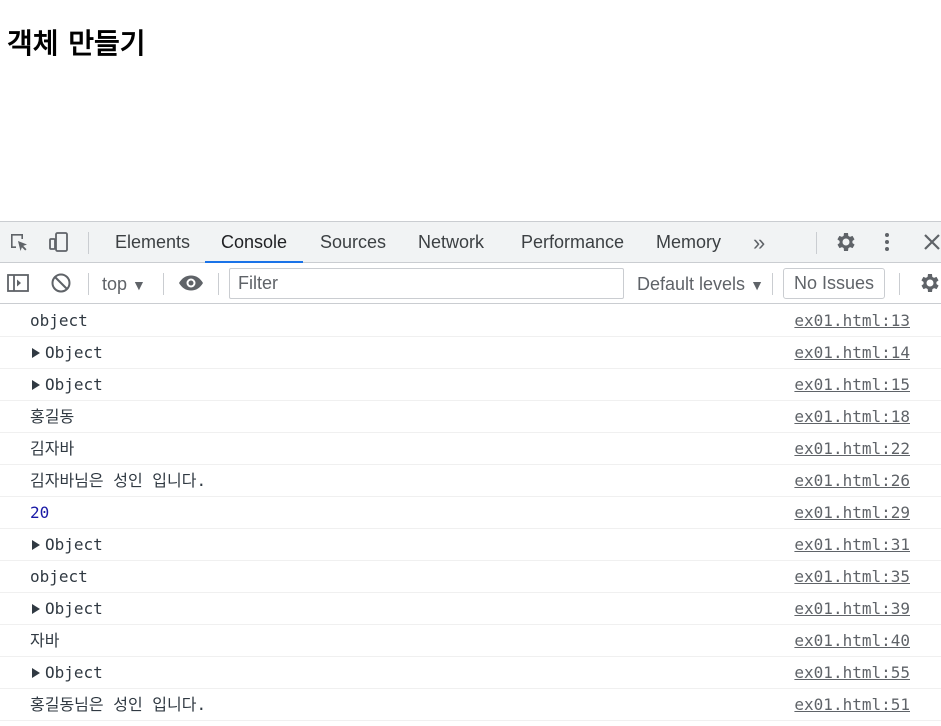  What do you see at coordinates (52, 416) in the screenshot?
I see `message-text: 홍길동` at bounding box center [52, 416].